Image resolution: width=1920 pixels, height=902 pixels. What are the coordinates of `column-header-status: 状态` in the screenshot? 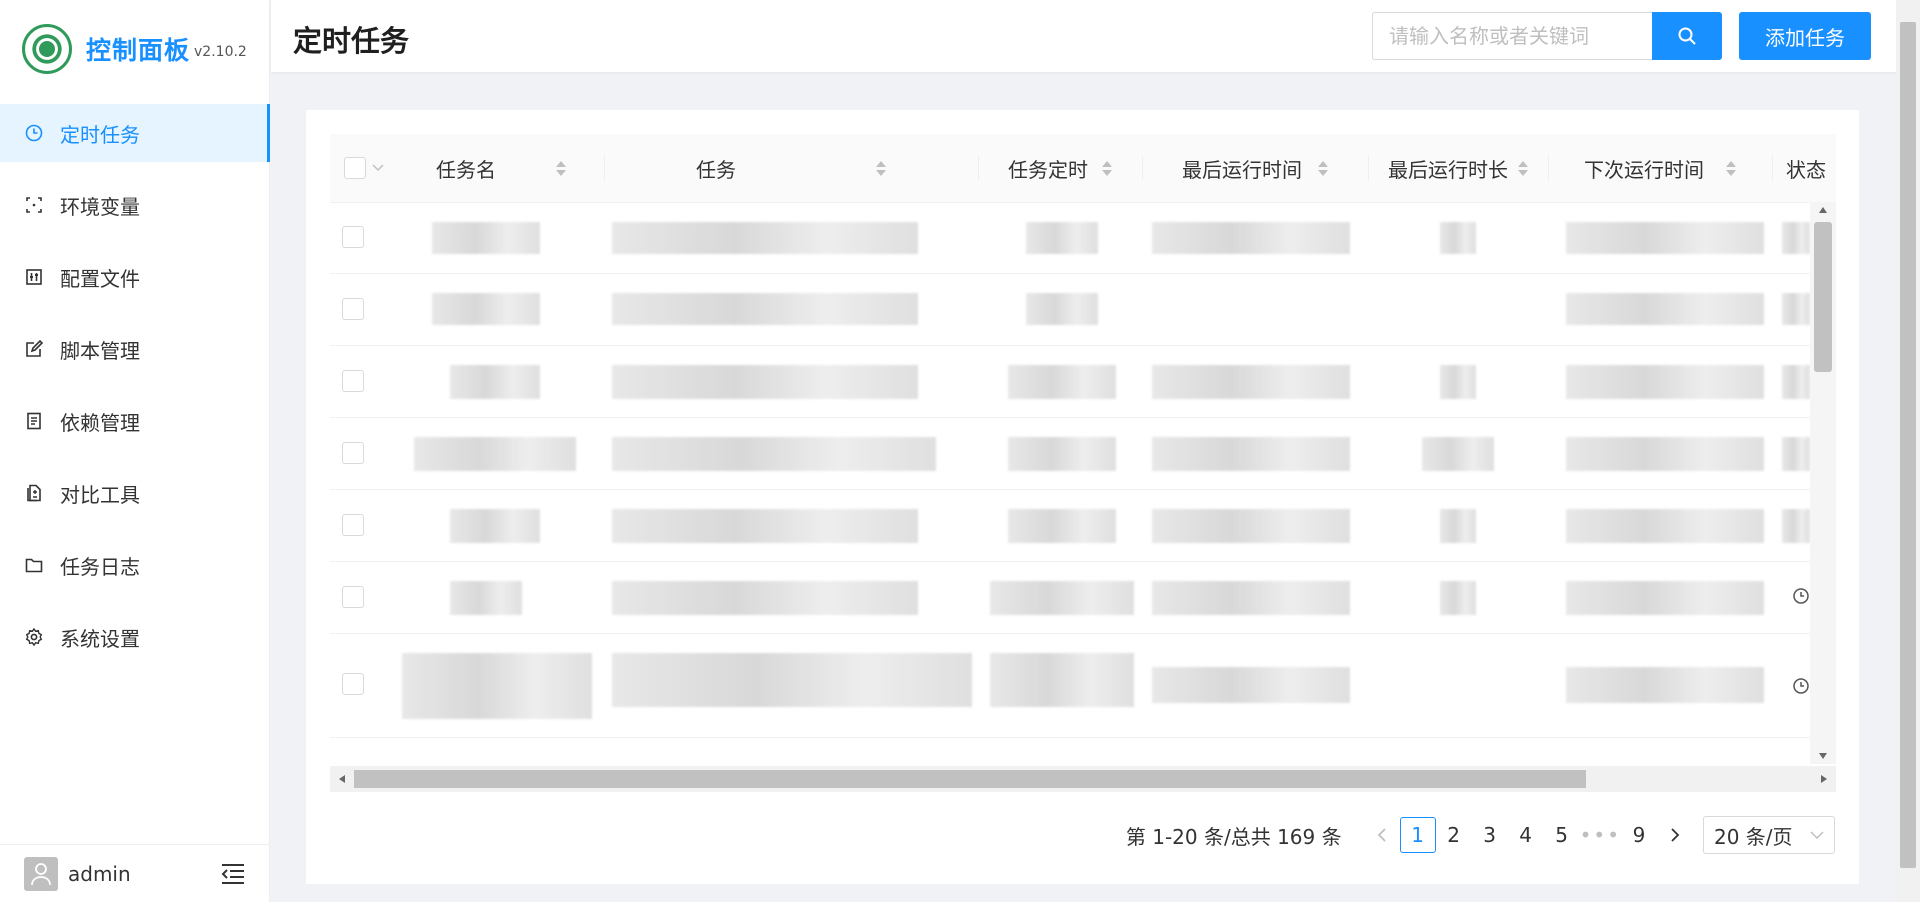 It's located at (1811, 168).